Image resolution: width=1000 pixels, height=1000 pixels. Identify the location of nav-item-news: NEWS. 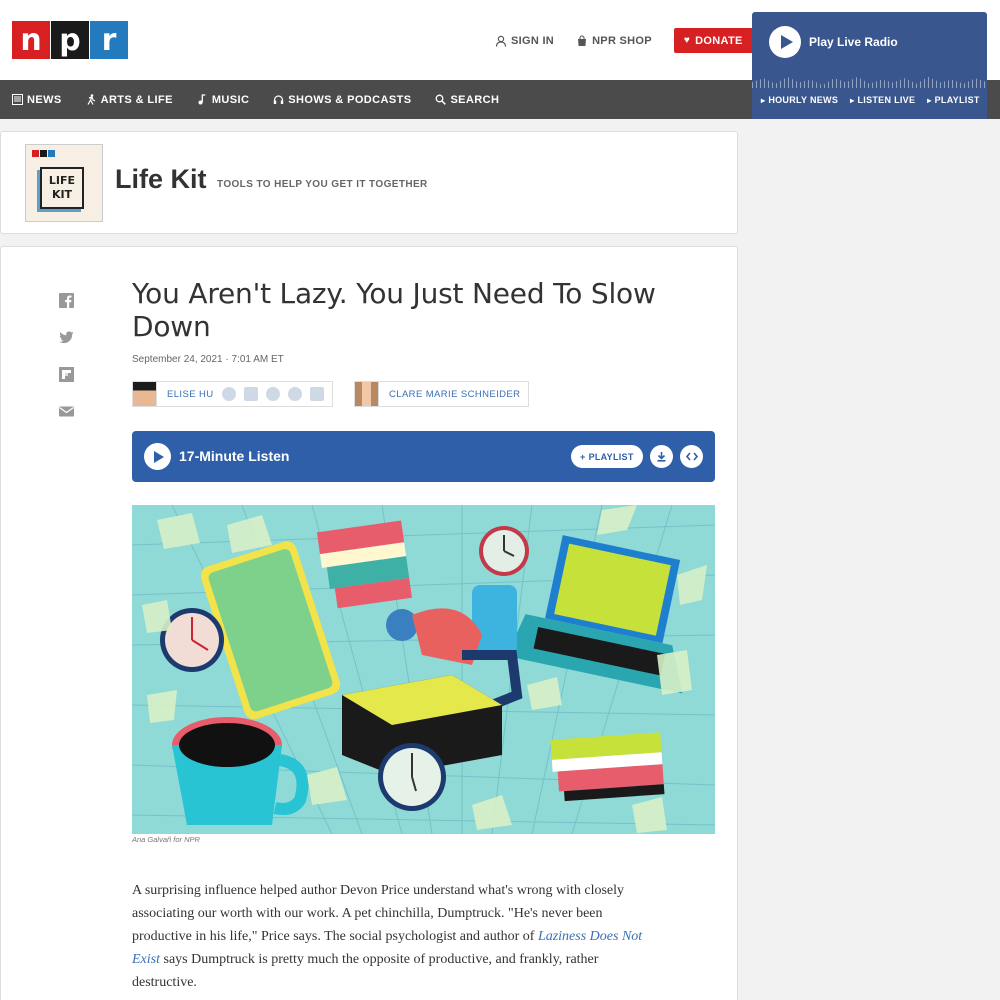
(37, 100).